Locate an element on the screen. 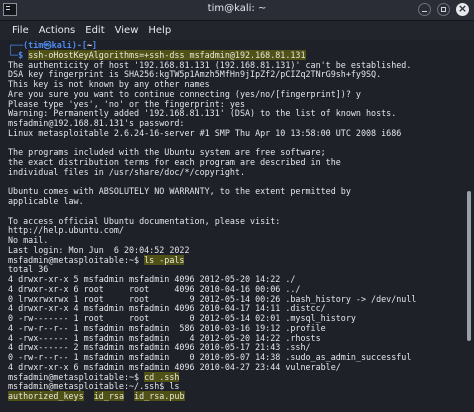 The width and height of the screenshot is (474, 412). ls-ssh-command: ls is located at coordinates (174, 386).